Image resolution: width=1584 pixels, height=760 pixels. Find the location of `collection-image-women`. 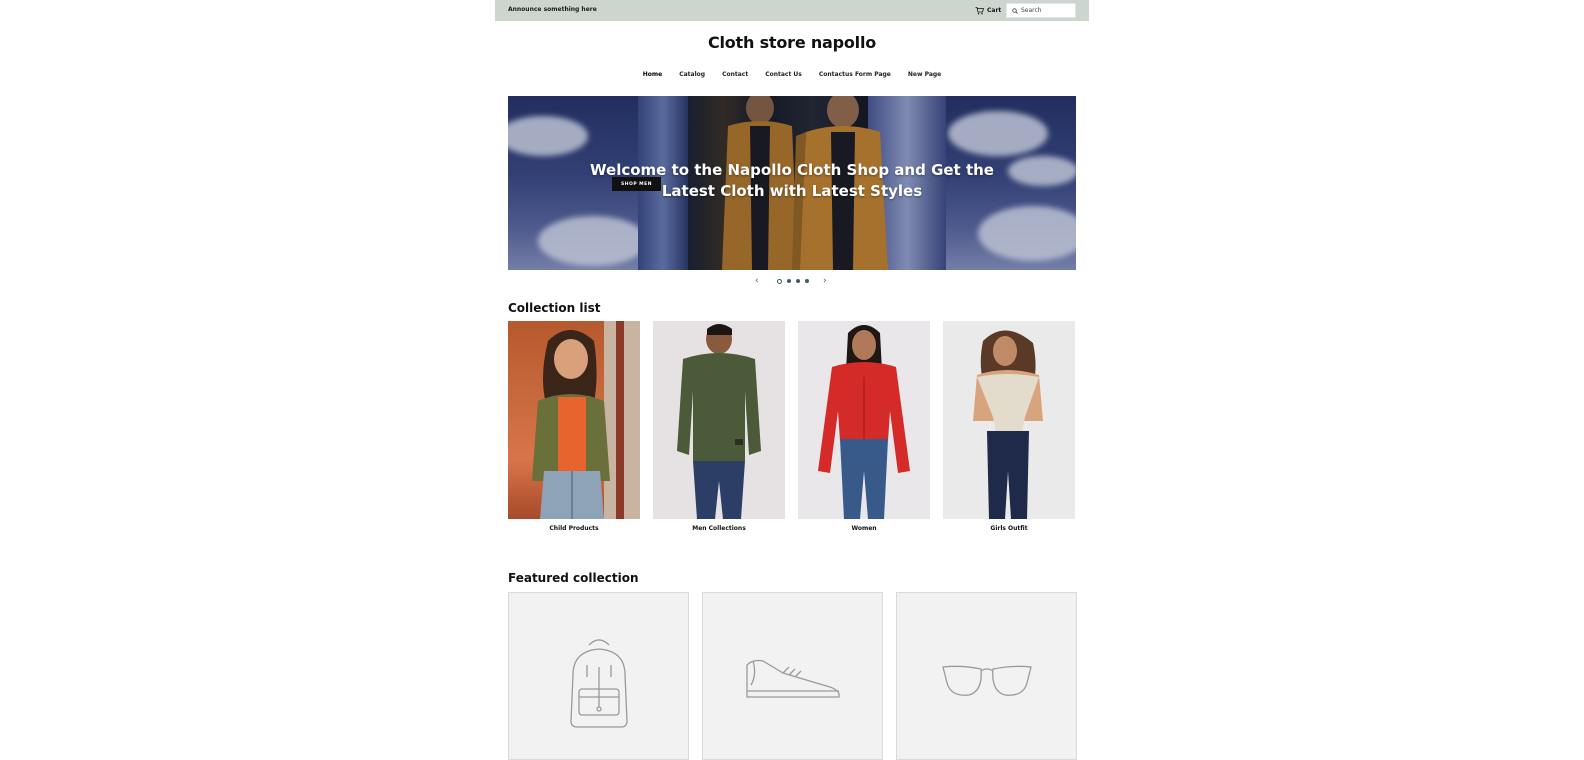

collection-image-women is located at coordinates (864, 420).